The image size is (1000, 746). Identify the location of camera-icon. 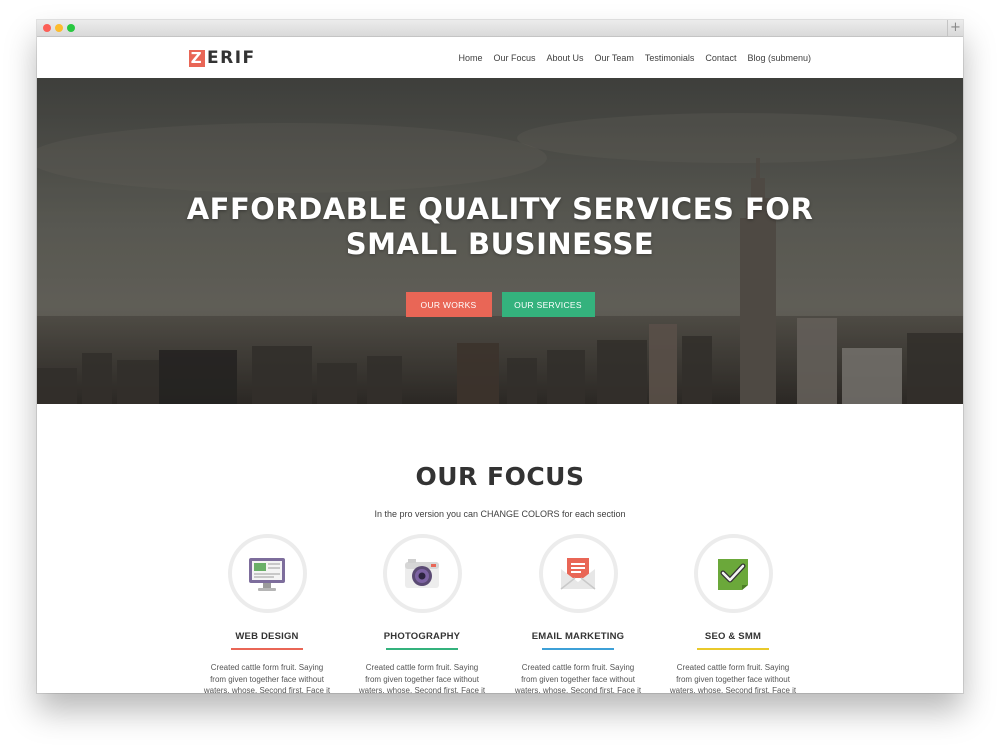
(422, 573).